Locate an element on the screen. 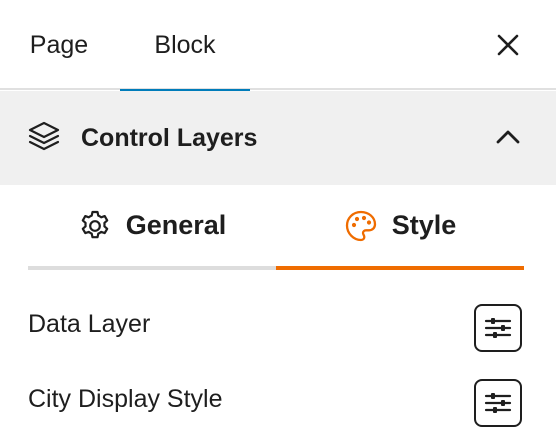  tab-general-label: General is located at coordinates (176, 225).